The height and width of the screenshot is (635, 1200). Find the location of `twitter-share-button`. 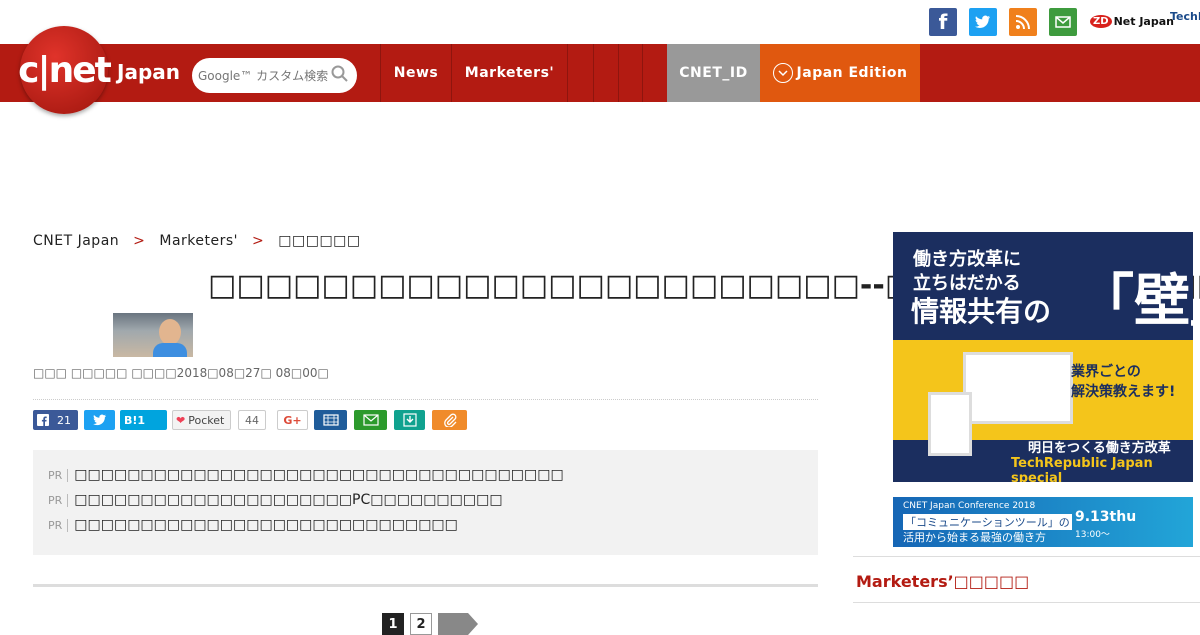

twitter-share-button is located at coordinates (99, 420).